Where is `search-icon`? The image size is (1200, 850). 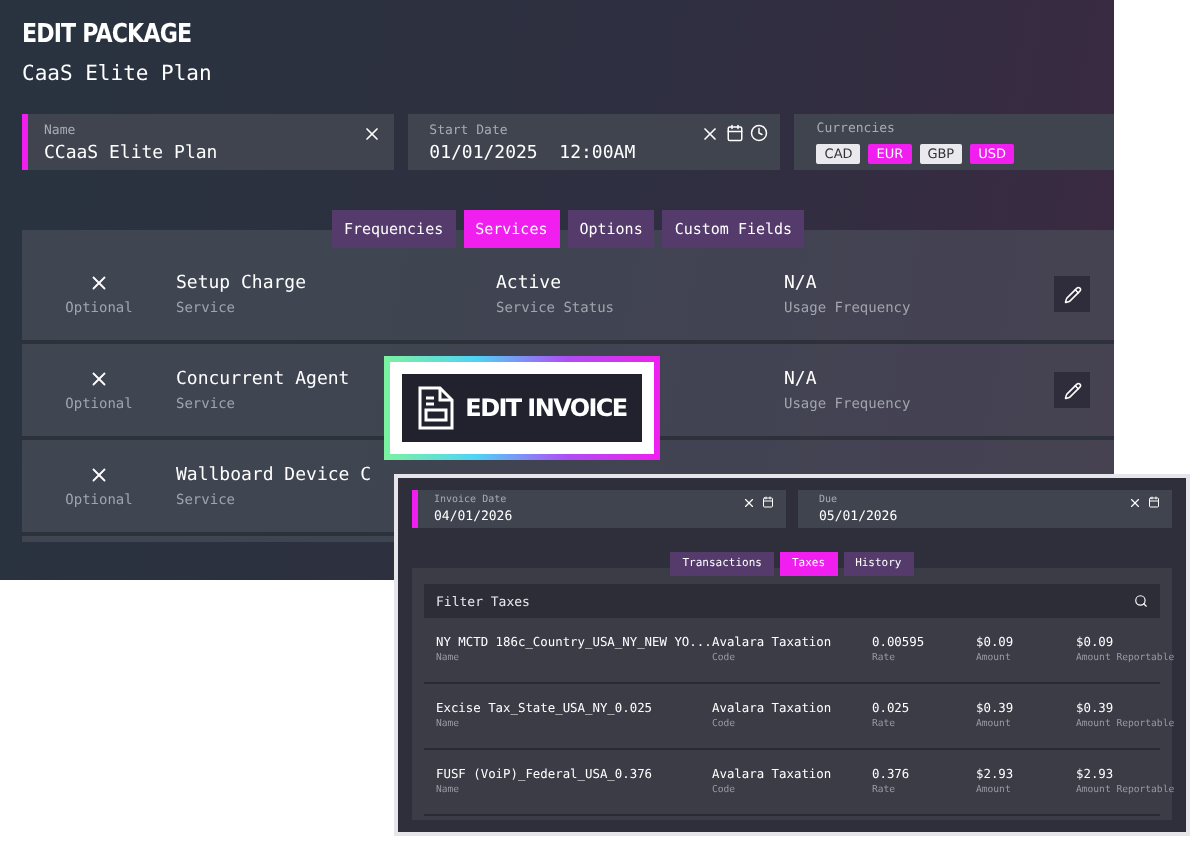 search-icon is located at coordinates (1141, 601).